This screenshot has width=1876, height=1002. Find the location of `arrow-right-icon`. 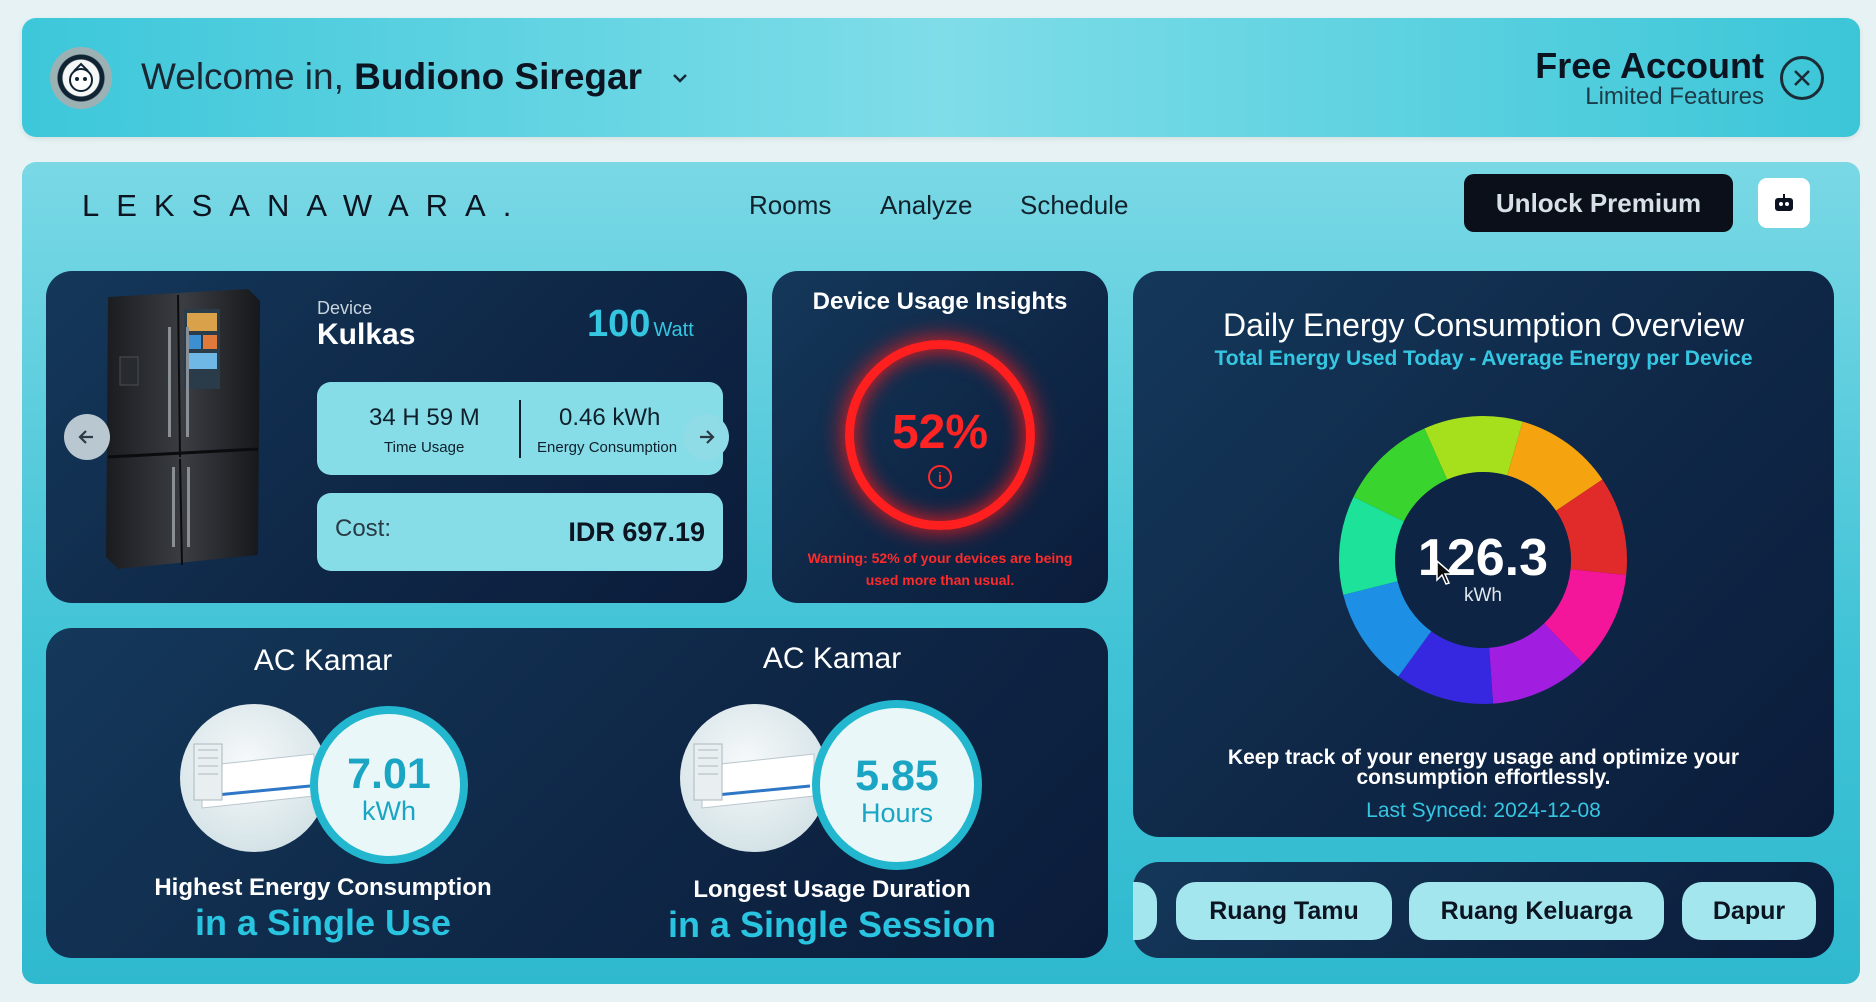

arrow-right-icon is located at coordinates (707, 437).